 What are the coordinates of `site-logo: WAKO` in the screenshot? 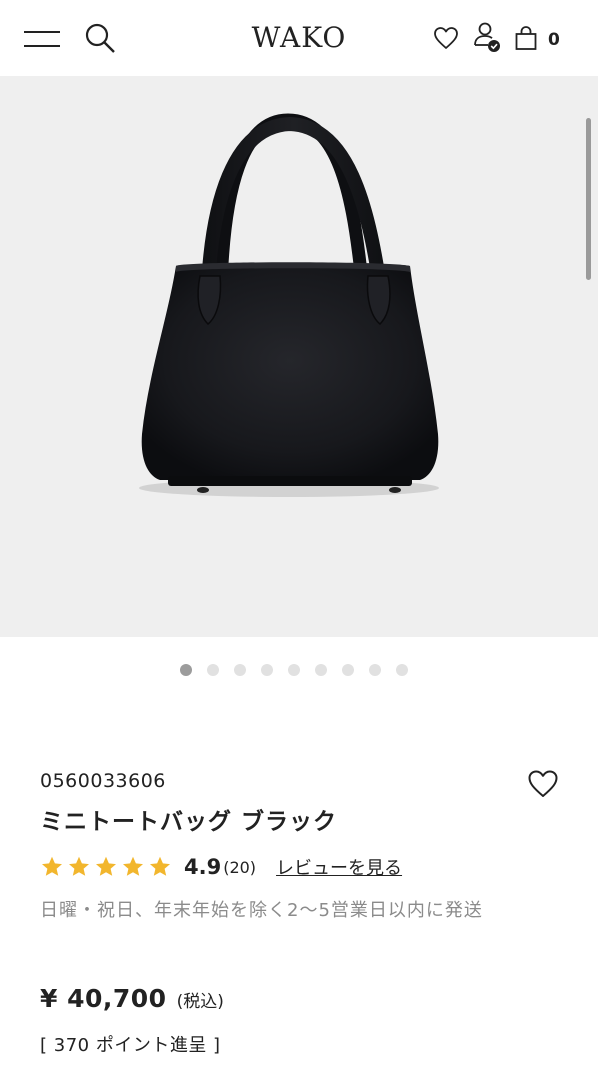 It's located at (299, 37).